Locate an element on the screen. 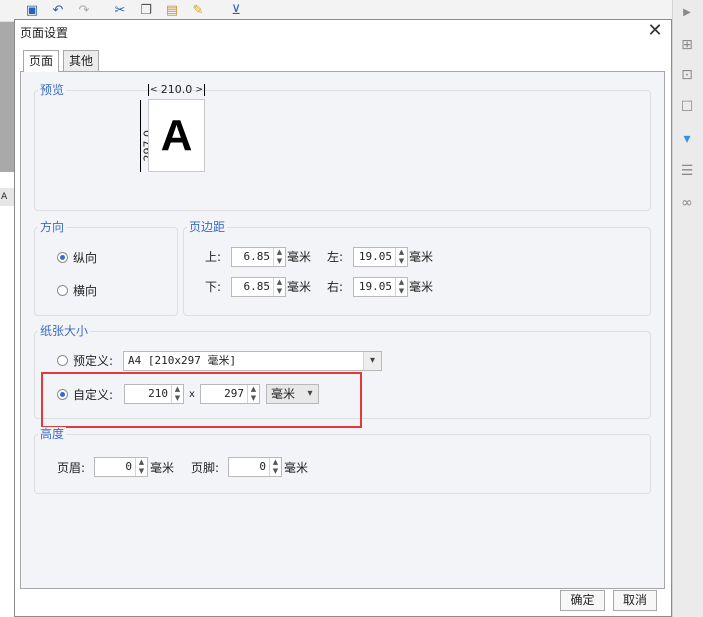 The height and width of the screenshot is (617, 703). expand-arrow-icon: ▶ is located at coordinates (687, 13).